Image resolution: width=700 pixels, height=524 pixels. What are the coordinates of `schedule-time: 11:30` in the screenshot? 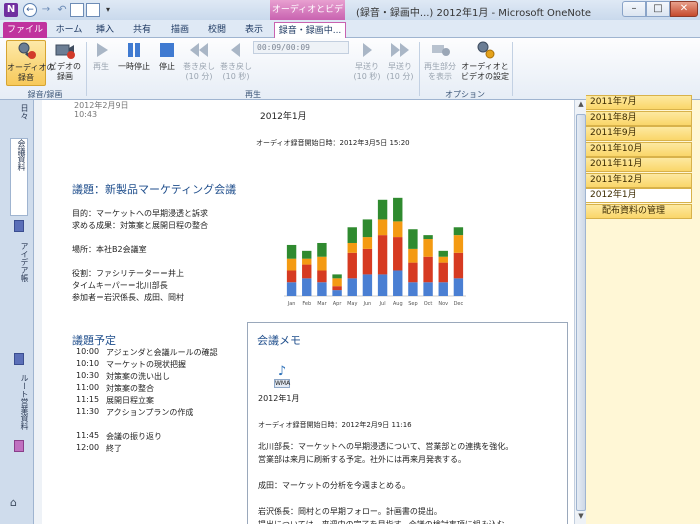 It's located at (87, 411).